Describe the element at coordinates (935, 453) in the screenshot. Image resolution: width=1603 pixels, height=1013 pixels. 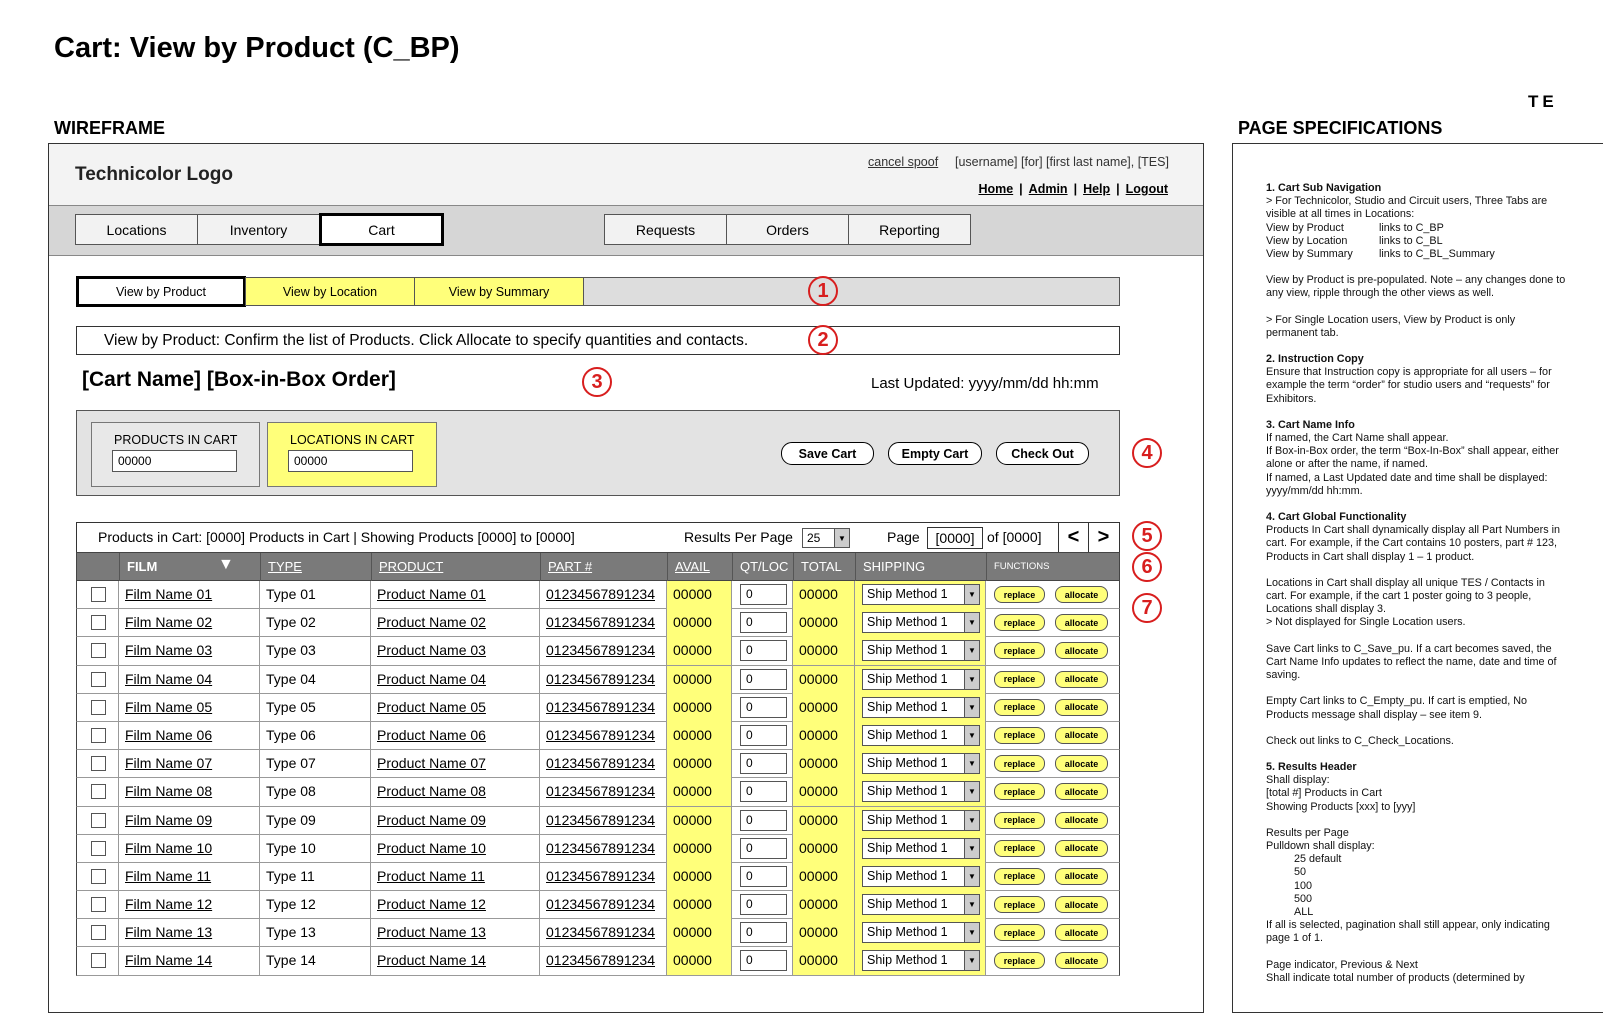
I see `empty-cart-button: Empty Cart` at that location.